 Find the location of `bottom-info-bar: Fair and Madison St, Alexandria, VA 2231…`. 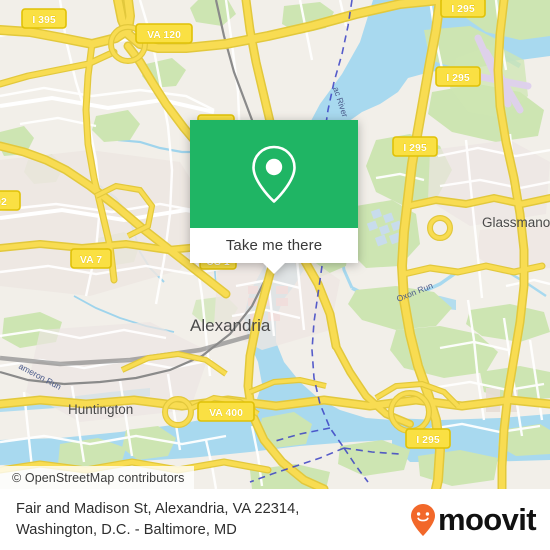

bottom-info-bar: Fair and Madison St, Alexandria, VA 2231… is located at coordinates (275, 519).